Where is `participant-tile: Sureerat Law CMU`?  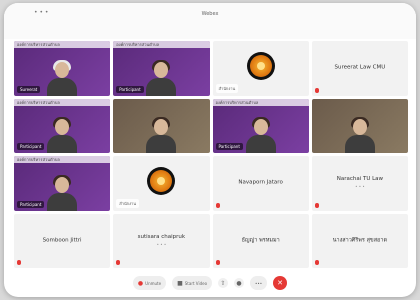
participant-tile: Sureerat Law CMU is located at coordinates (359, 68).